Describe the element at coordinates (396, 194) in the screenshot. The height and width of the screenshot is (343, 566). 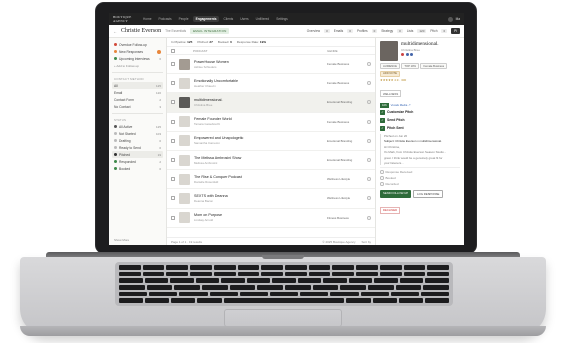
I see `send-followup-button: SEND FOLLOW-UP` at that location.